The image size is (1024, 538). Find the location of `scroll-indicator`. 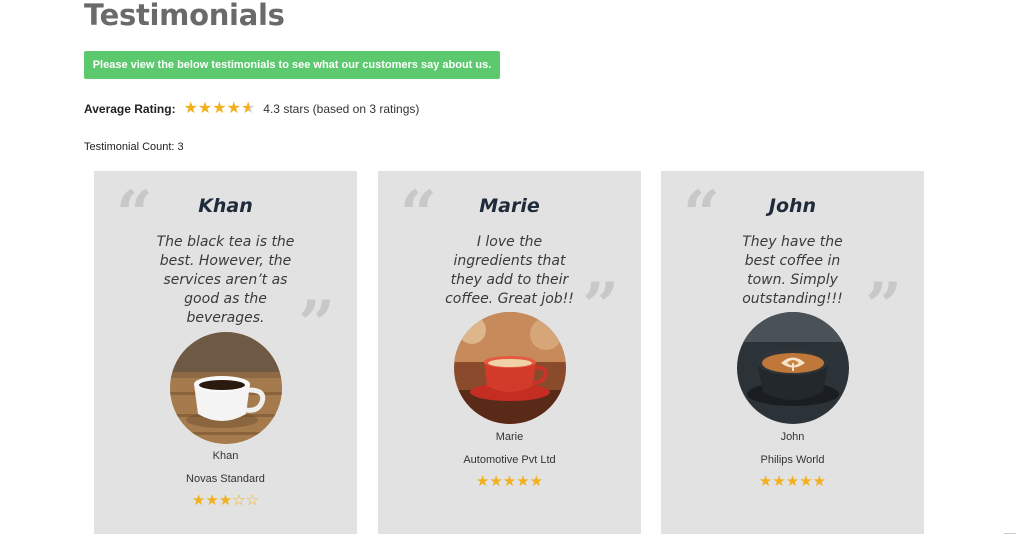

scroll-indicator is located at coordinates (1010, 533).